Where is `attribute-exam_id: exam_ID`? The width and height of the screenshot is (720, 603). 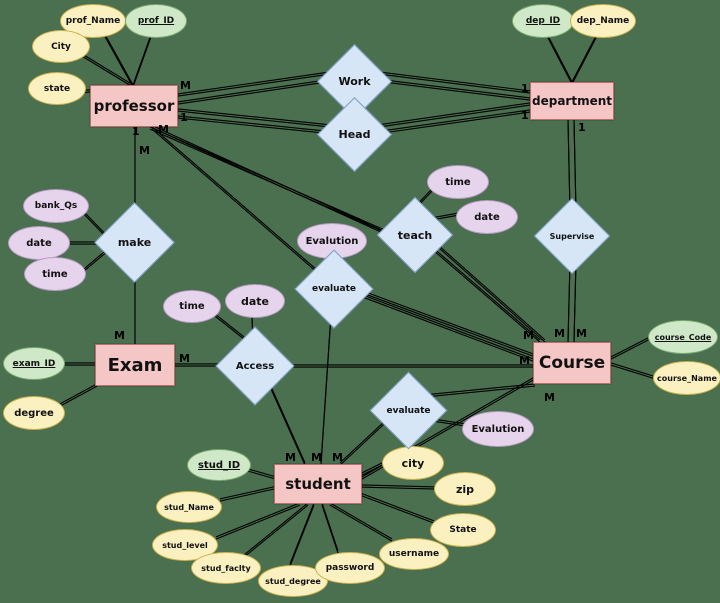
attribute-exam_id: exam_ID is located at coordinates (34, 363).